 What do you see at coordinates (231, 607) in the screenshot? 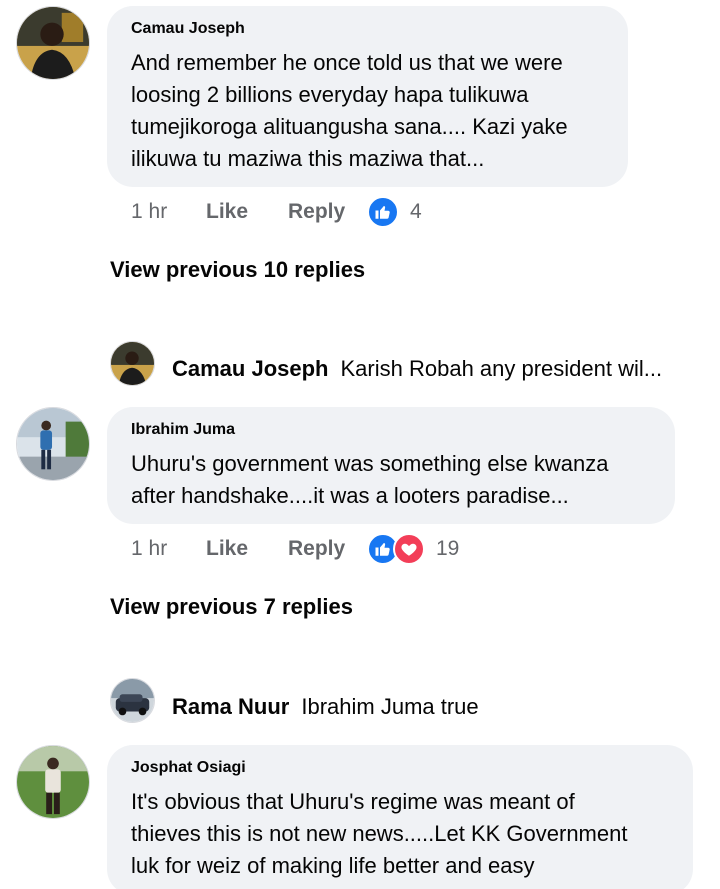
I see `view-previous-replies-link: View previous 7 replies` at bounding box center [231, 607].